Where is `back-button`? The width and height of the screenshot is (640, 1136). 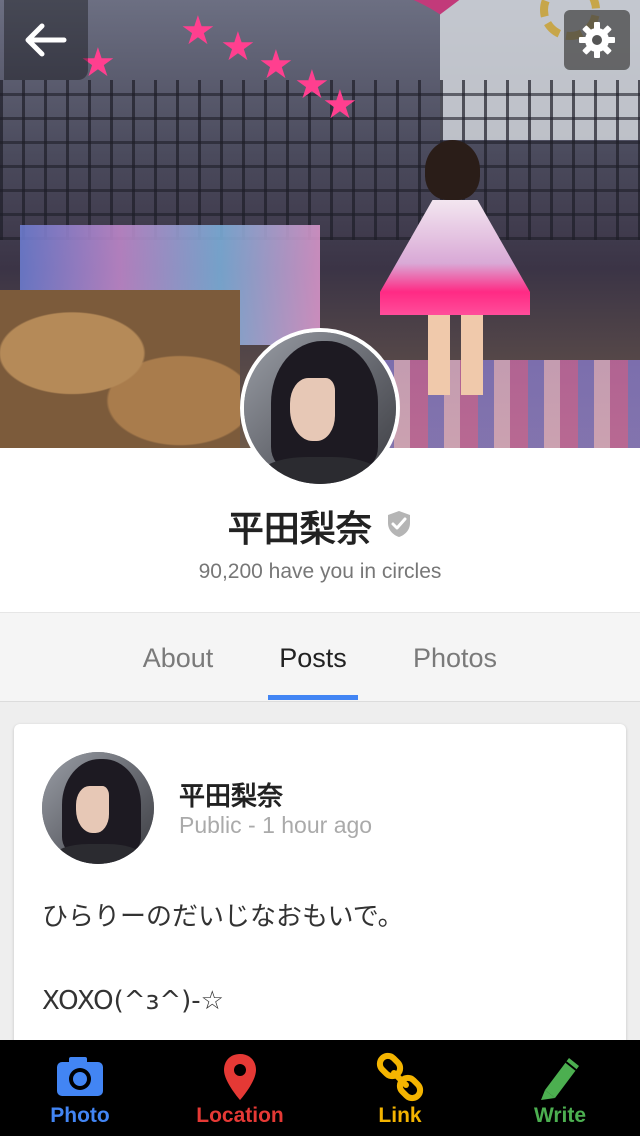 back-button is located at coordinates (46, 40).